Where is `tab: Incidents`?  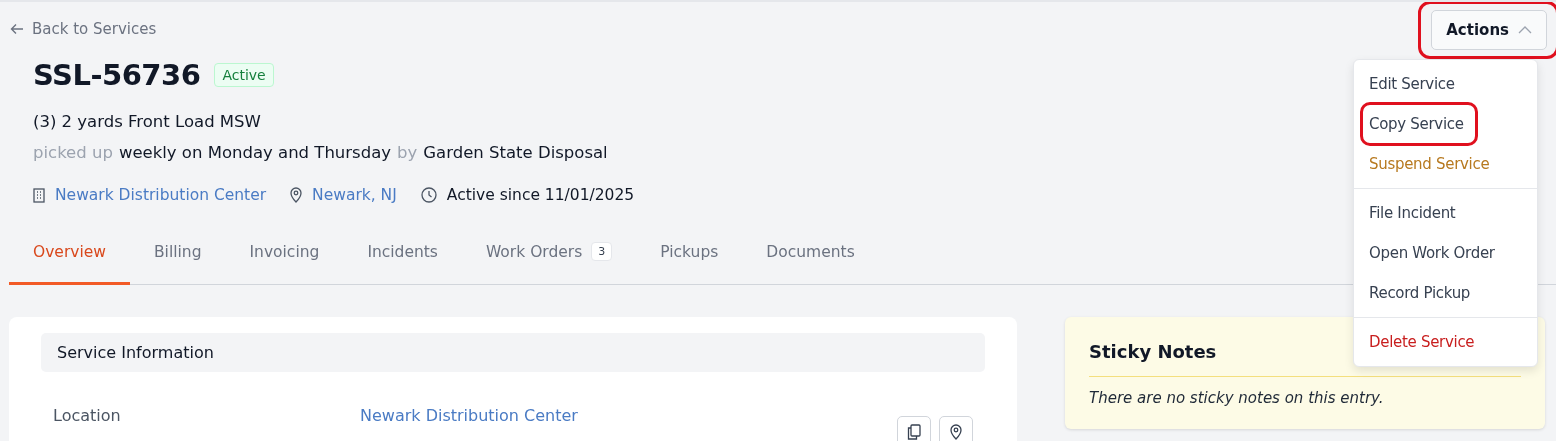
tab: Incidents is located at coordinates (402, 253).